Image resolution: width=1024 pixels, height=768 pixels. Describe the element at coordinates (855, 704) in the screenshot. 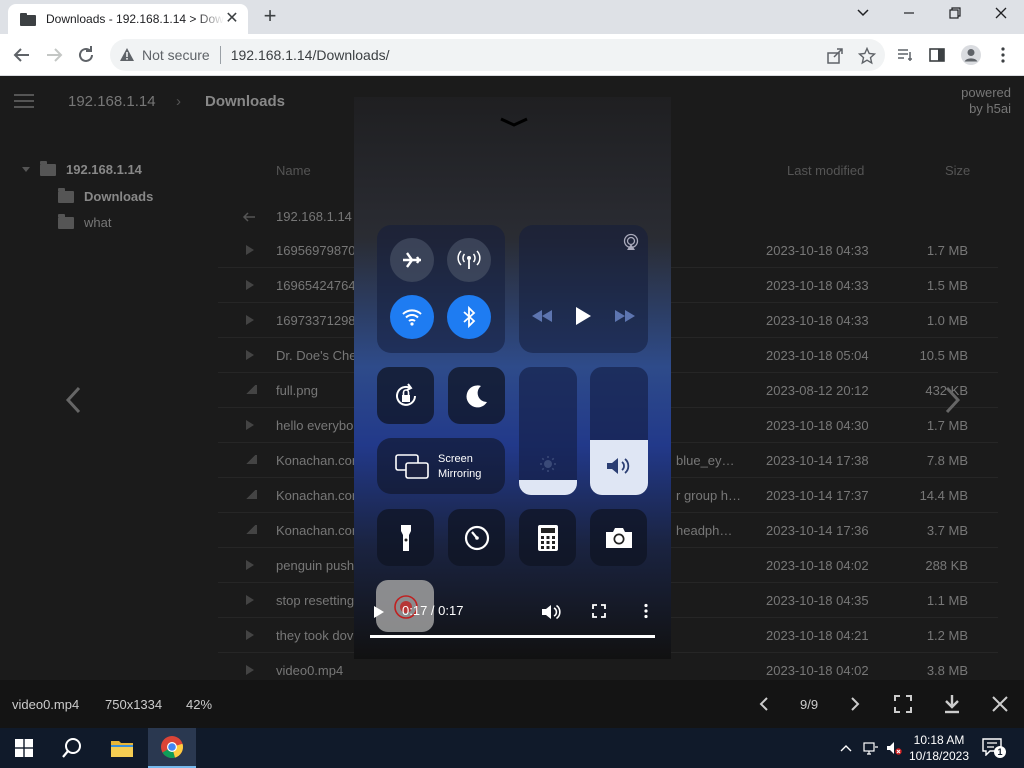

I see `next-icon` at that location.